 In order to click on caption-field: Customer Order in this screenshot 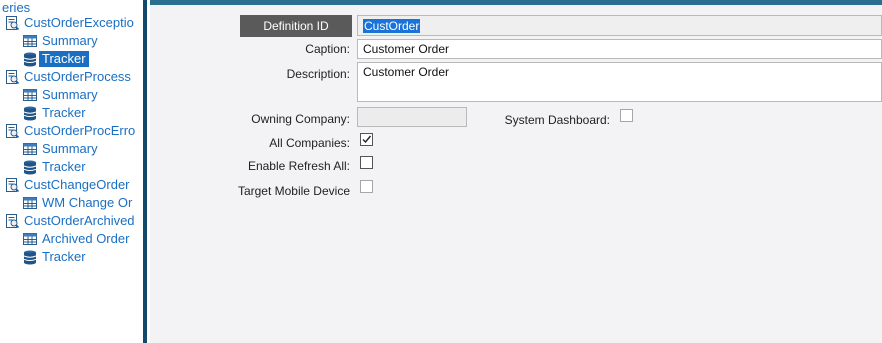, I will do `click(619, 49)`.